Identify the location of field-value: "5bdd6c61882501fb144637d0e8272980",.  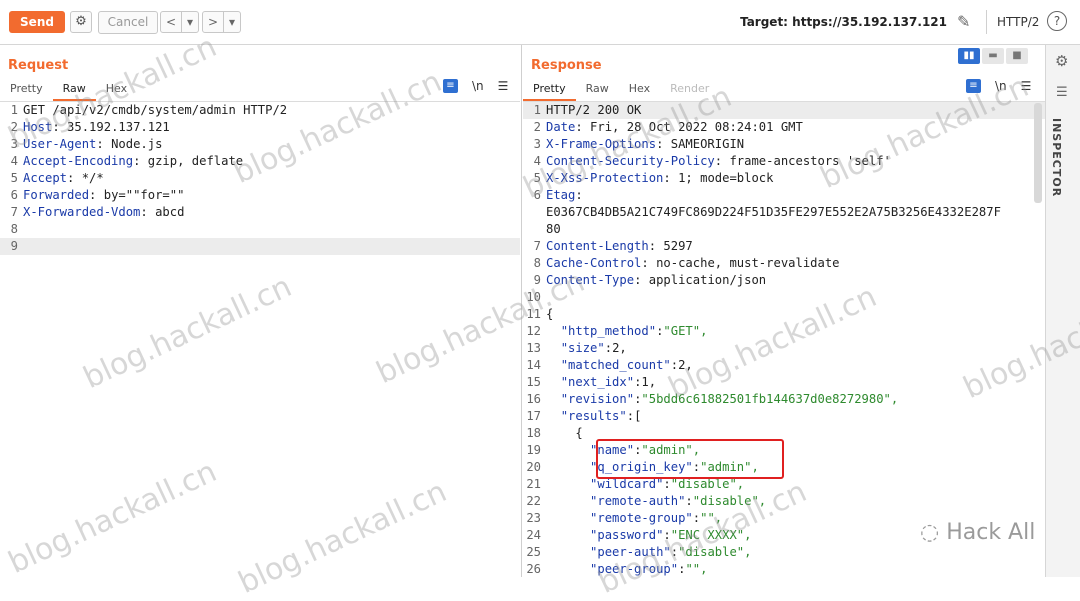
(770, 399).